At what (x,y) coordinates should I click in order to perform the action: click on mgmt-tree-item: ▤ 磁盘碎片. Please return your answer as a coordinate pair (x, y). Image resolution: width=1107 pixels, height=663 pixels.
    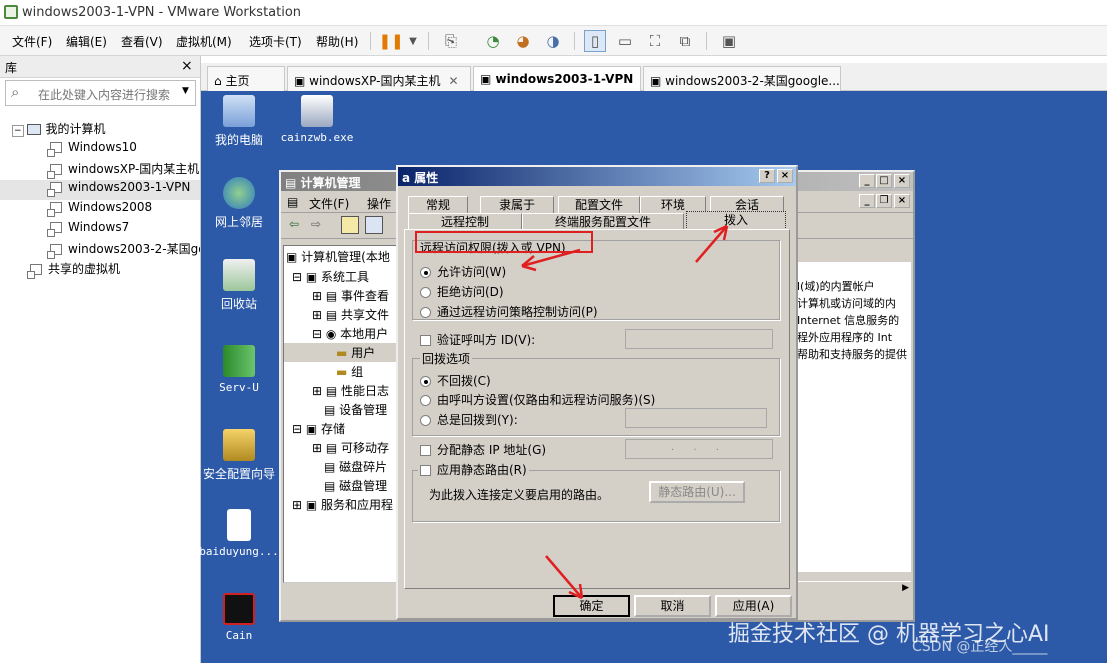
    Looking at the image, I should click on (342, 466).